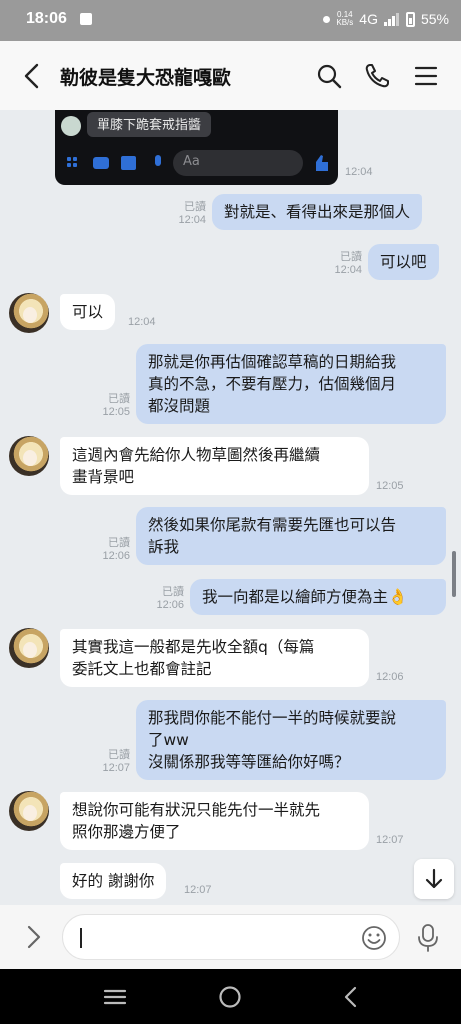 The height and width of the screenshot is (1024, 461). Describe the element at coordinates (149, 124) in the screenshot. I see `image-caption: 單膝下跪套戒指醬` at that location.